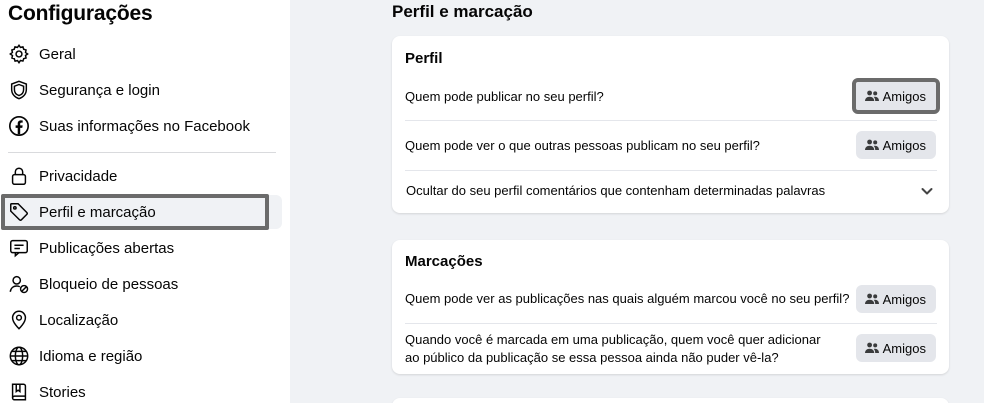  What do you see at coordinates (424, 58) in the screenshot?
I see `card-title: Perfil` at bounding box center [424, 58].